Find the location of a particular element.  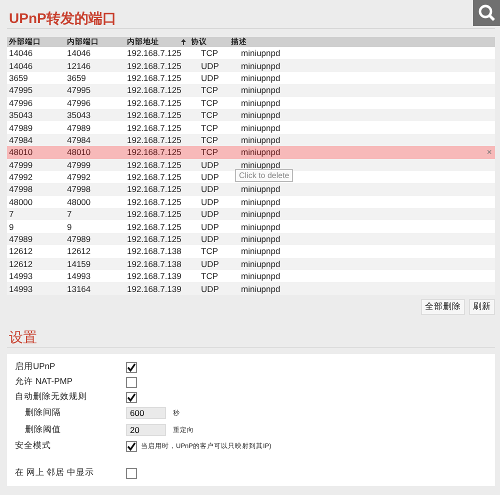

setting-label: 自动删除无效规则 is located at coordinates (51, 397).